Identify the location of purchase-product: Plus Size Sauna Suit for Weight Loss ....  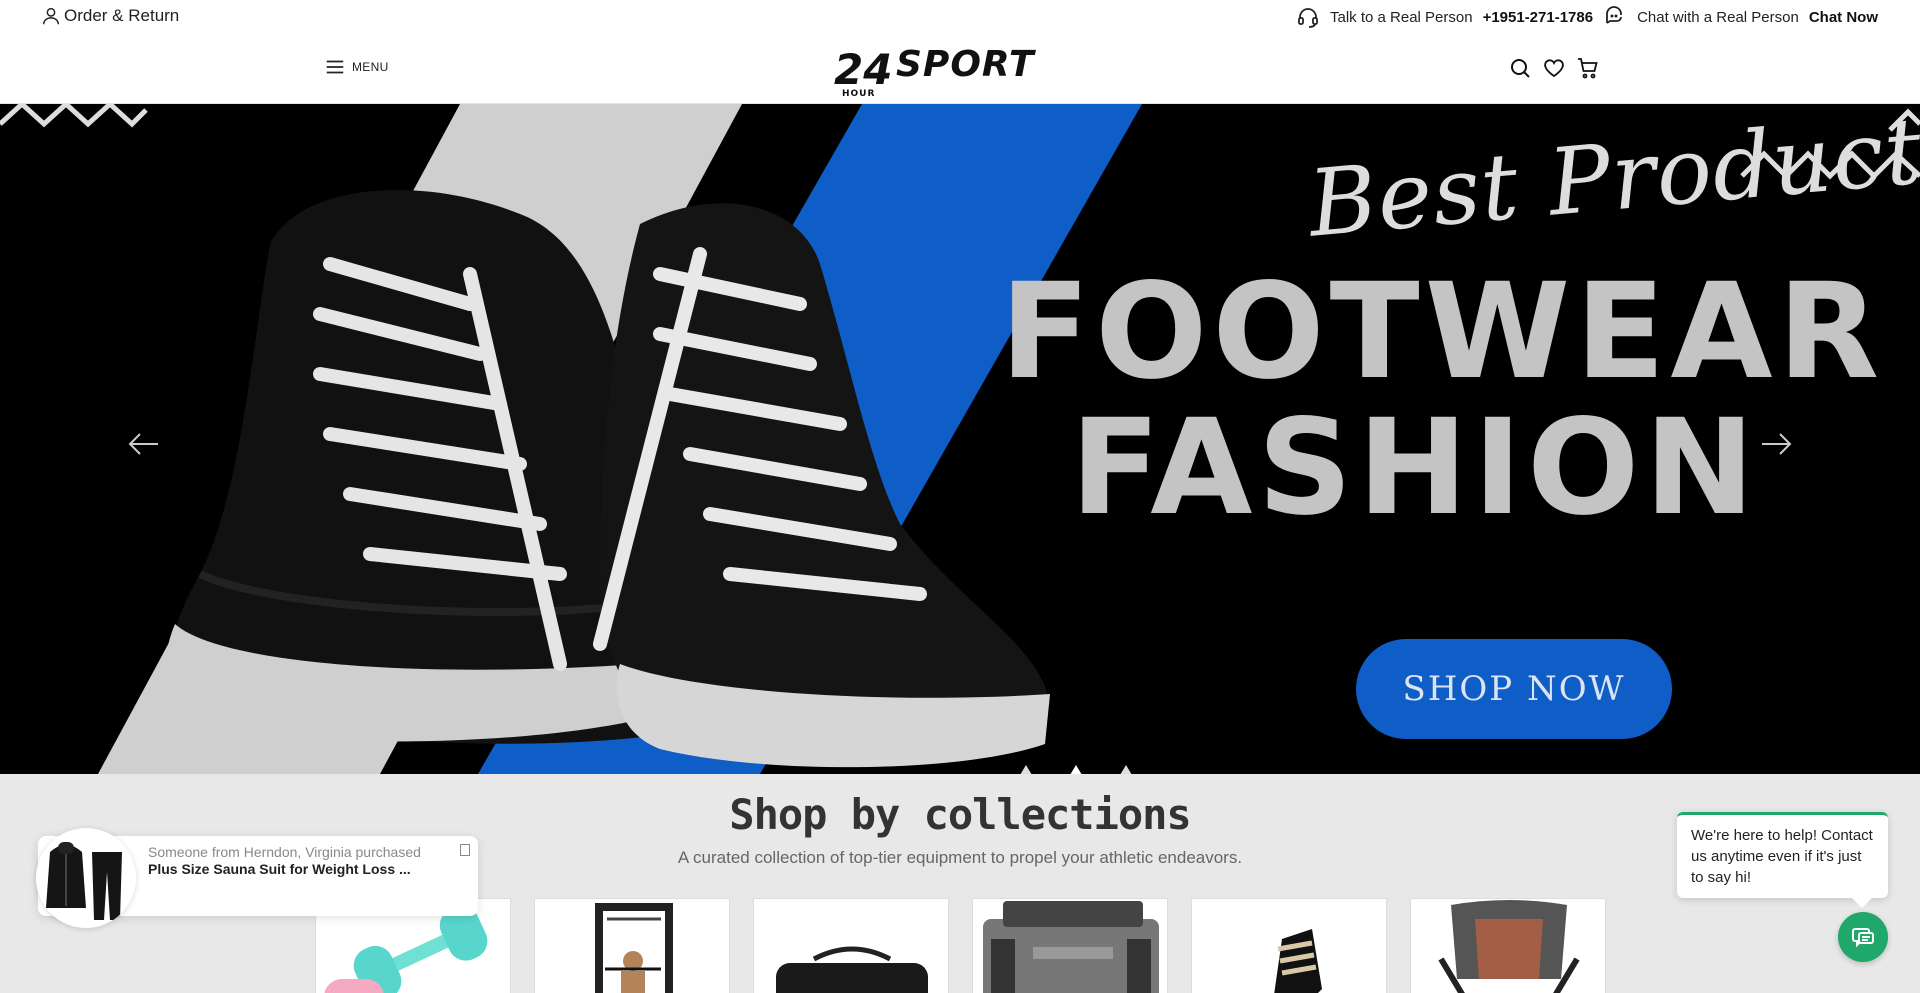
(279, 869).